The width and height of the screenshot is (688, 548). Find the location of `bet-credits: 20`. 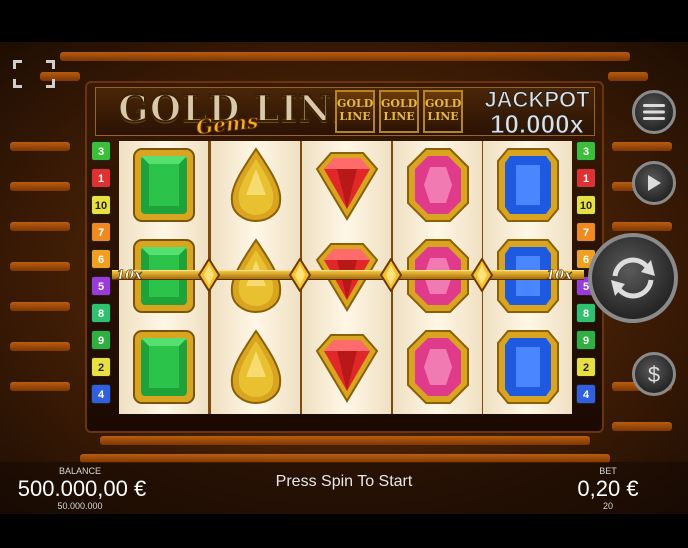

bet-credits: 20 is located at coordinates (607, 506).